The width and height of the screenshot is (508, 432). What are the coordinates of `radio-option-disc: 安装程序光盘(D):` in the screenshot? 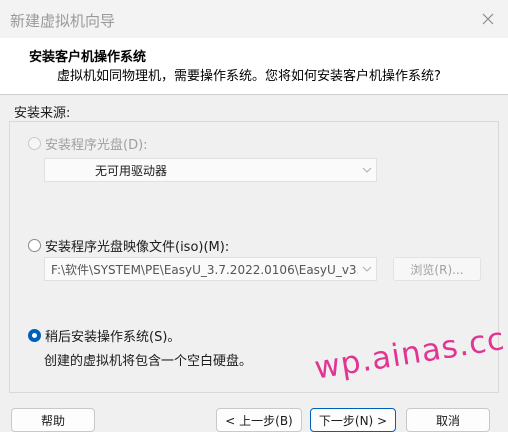 It's located at (88, 143).